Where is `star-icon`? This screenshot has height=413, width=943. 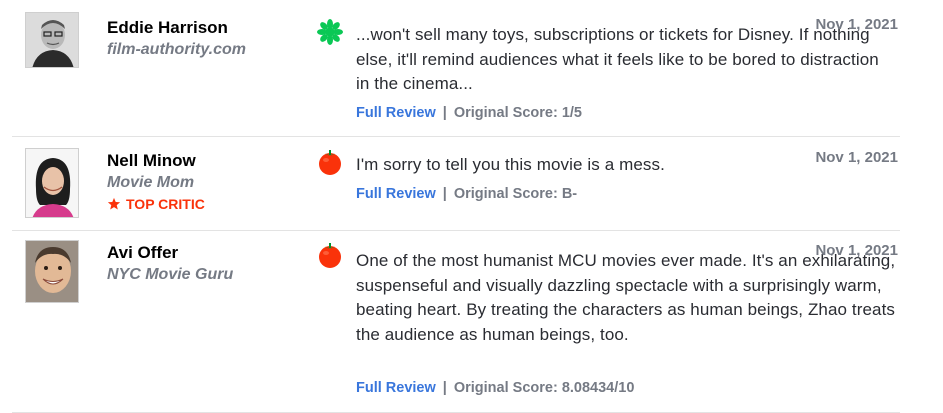 star-icon is located at coordinates (114, 203).